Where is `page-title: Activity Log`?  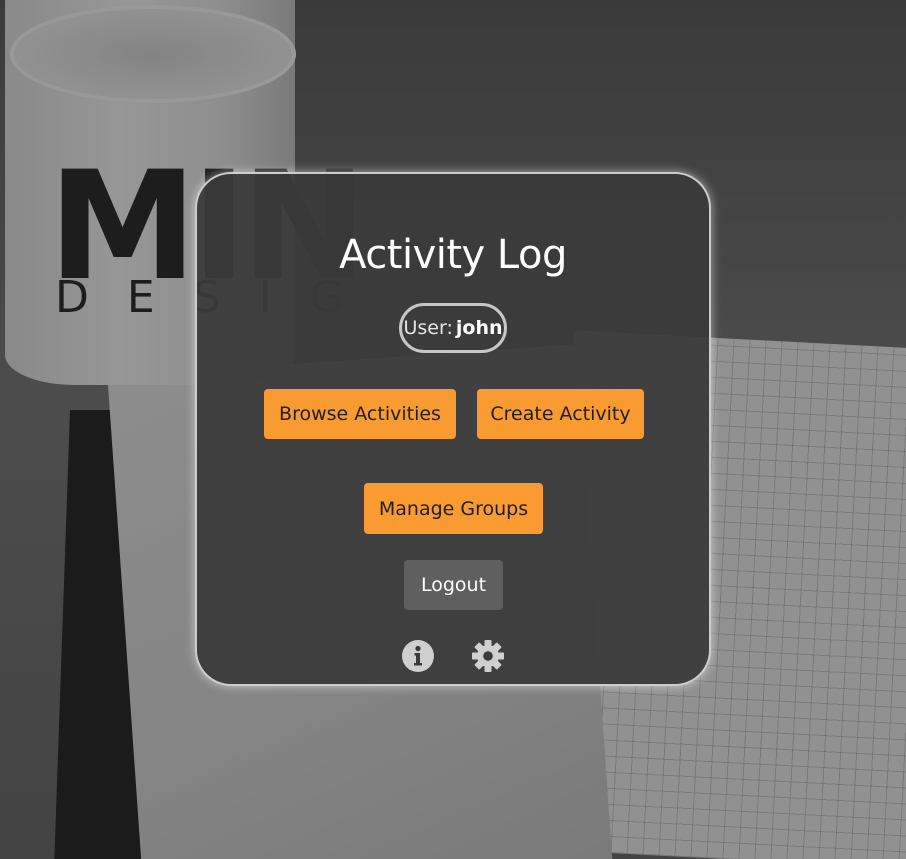
page-title: Activity Log is located at coordinates (453, 255).